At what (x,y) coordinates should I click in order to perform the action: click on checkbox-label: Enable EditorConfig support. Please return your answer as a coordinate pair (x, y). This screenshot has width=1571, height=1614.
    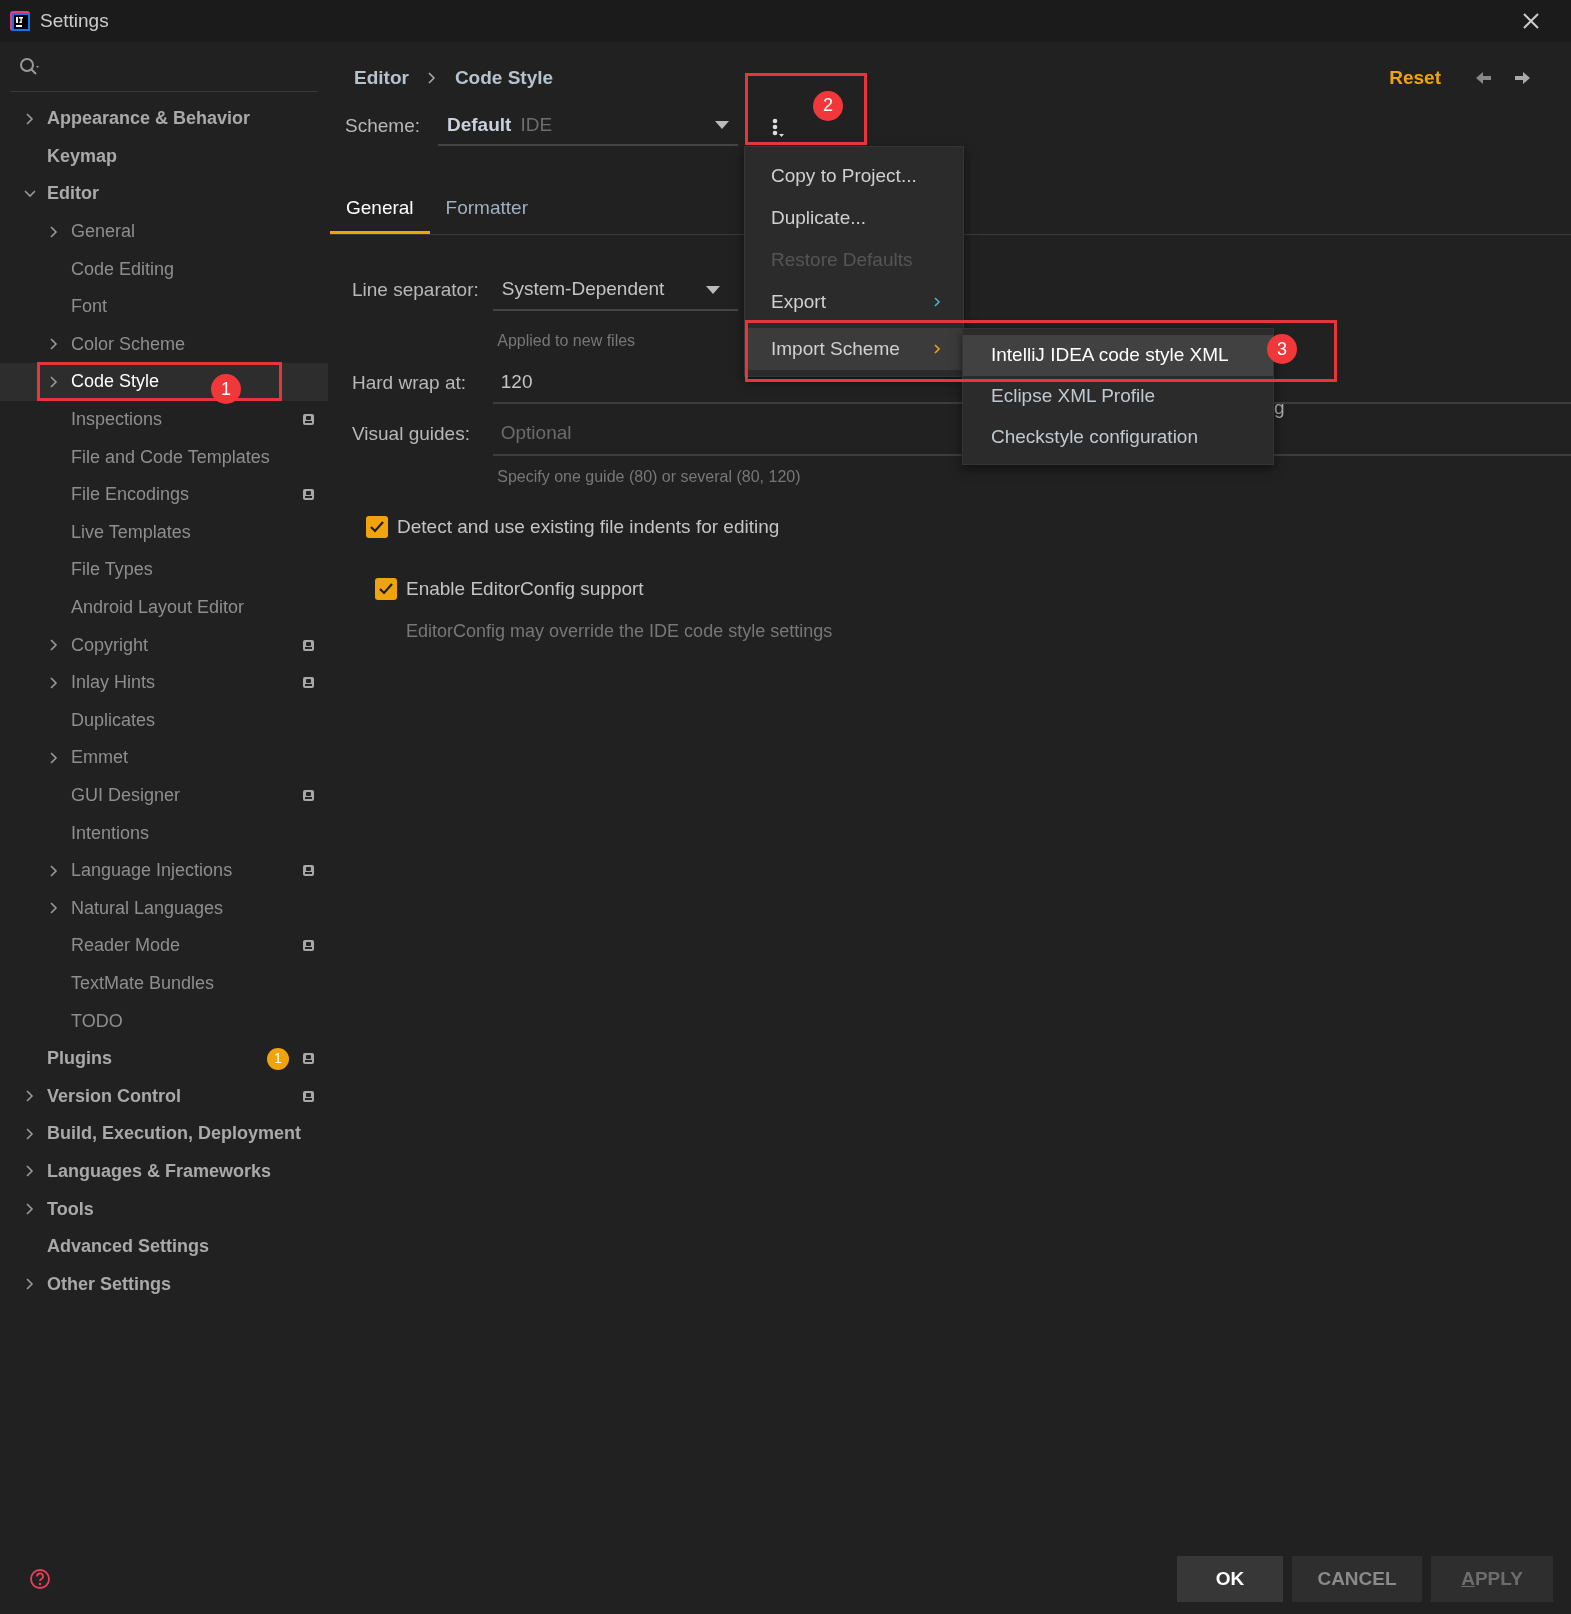
    Looking at the image, I should click on (525, 589).